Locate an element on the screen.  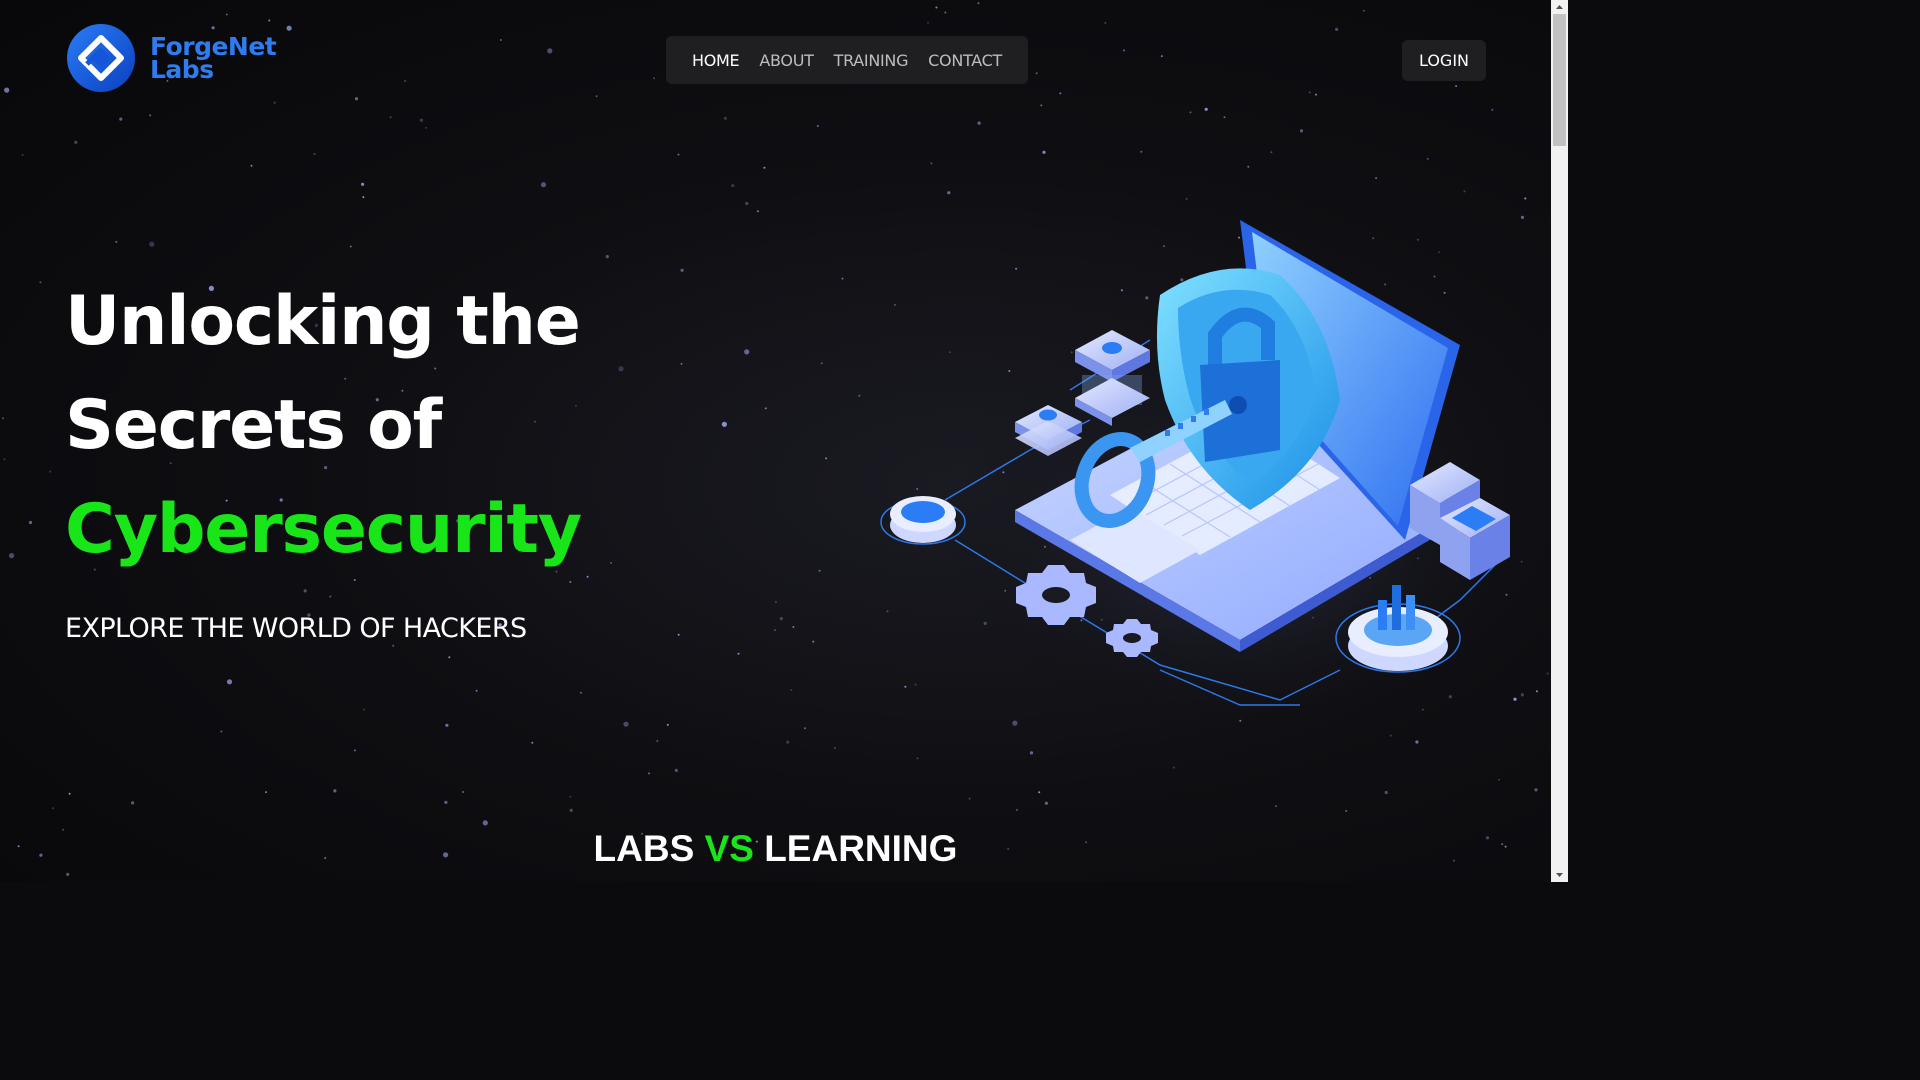
scroll-down-arrow-icon is located at coordinates (1559, 875).